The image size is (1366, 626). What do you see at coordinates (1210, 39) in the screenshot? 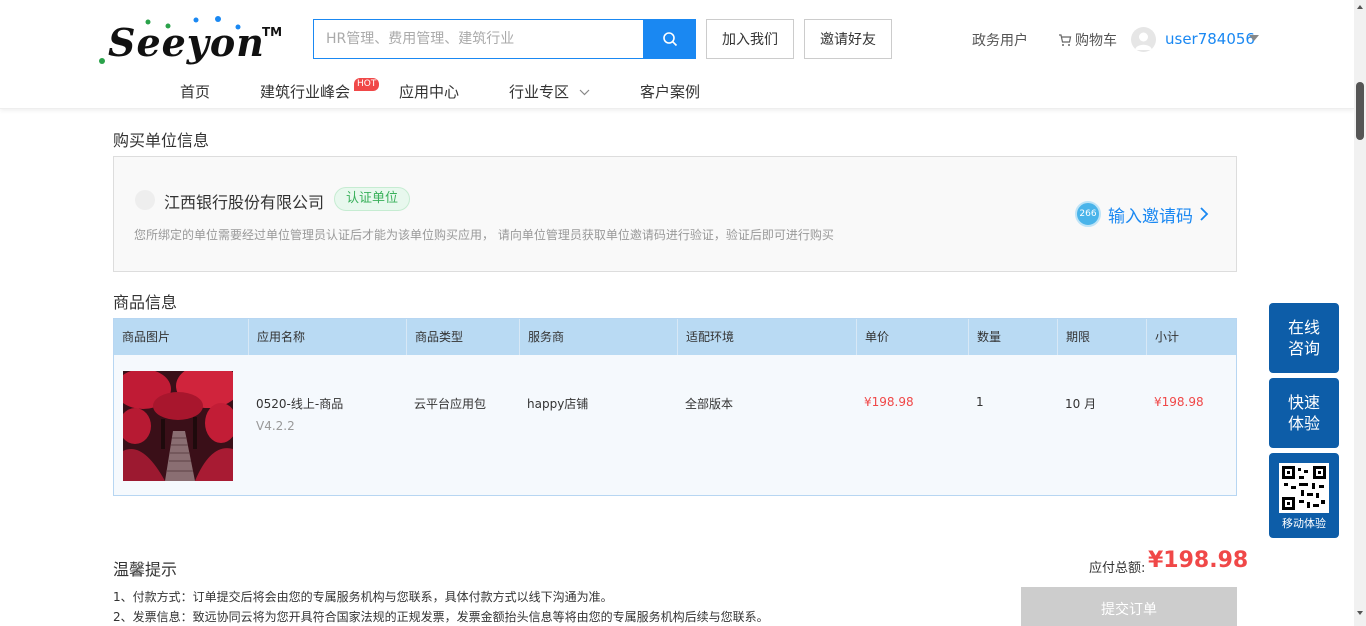
I see `username-link: user784056` at bounding box center [1210, 39].